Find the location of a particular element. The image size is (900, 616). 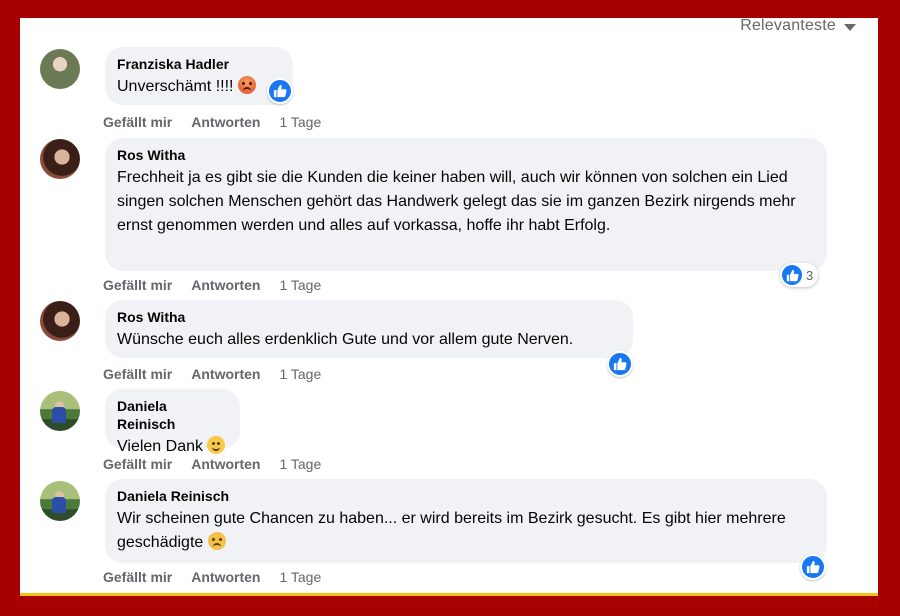

sort-dropdown: Relevanteste is located at coordinates (798, 26).